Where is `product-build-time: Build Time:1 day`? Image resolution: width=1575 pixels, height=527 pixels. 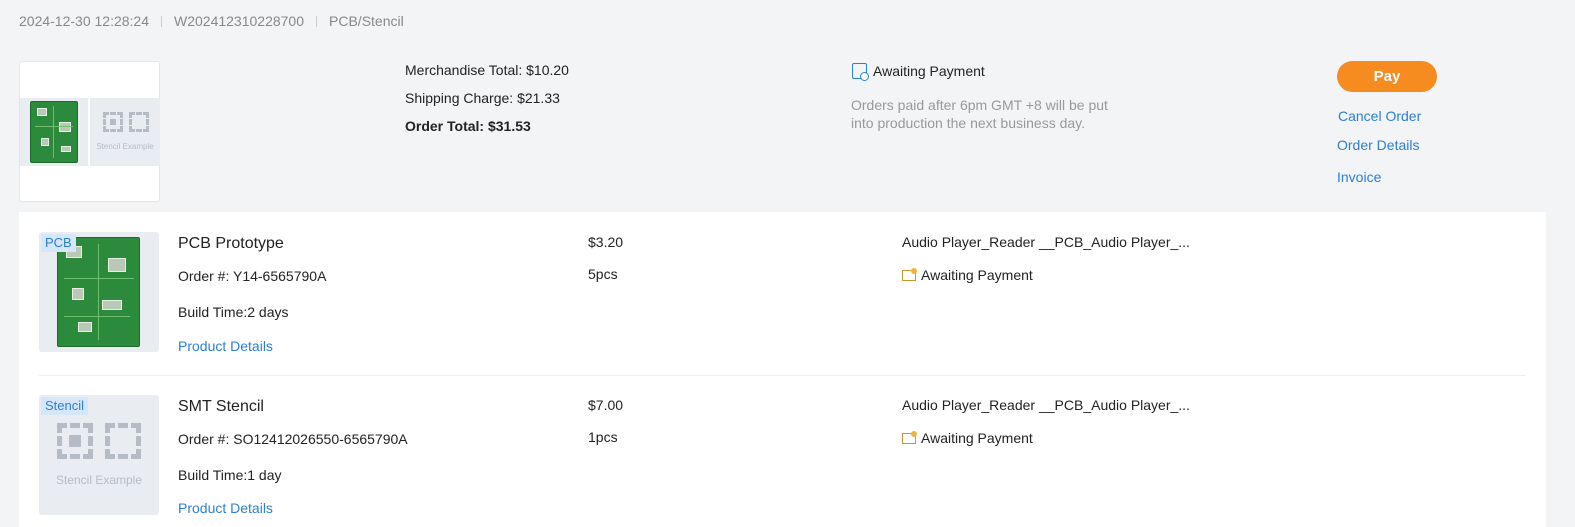 product-build-time: Build Time:1 day is located at coordinates (230, 475).